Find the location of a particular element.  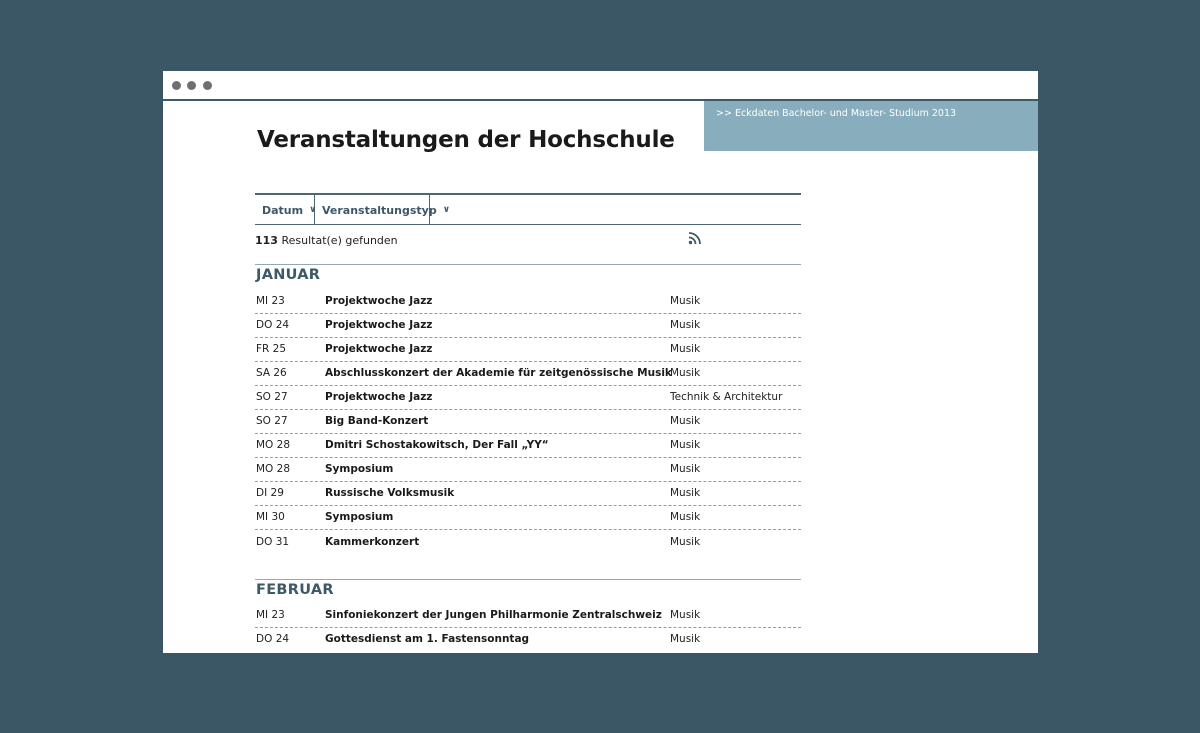

event-row: DI 29 Russische Volksmusik Musik is located at coordinates (528, 494).